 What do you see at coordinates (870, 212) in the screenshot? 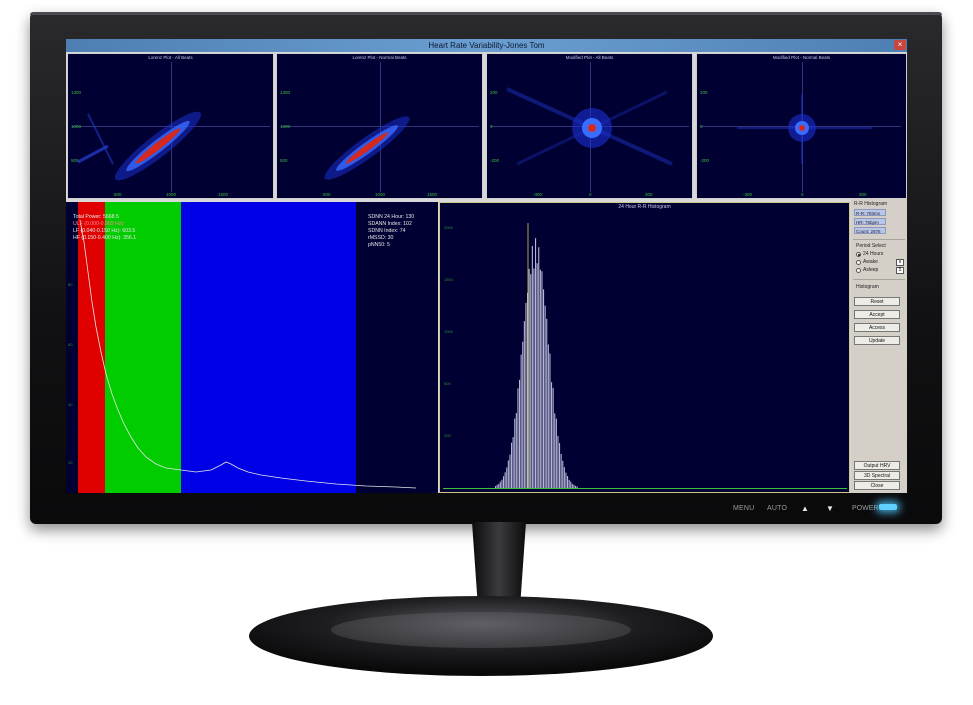
I see `rr-field: R-R: 783ms` at bounding box center [870, 212].